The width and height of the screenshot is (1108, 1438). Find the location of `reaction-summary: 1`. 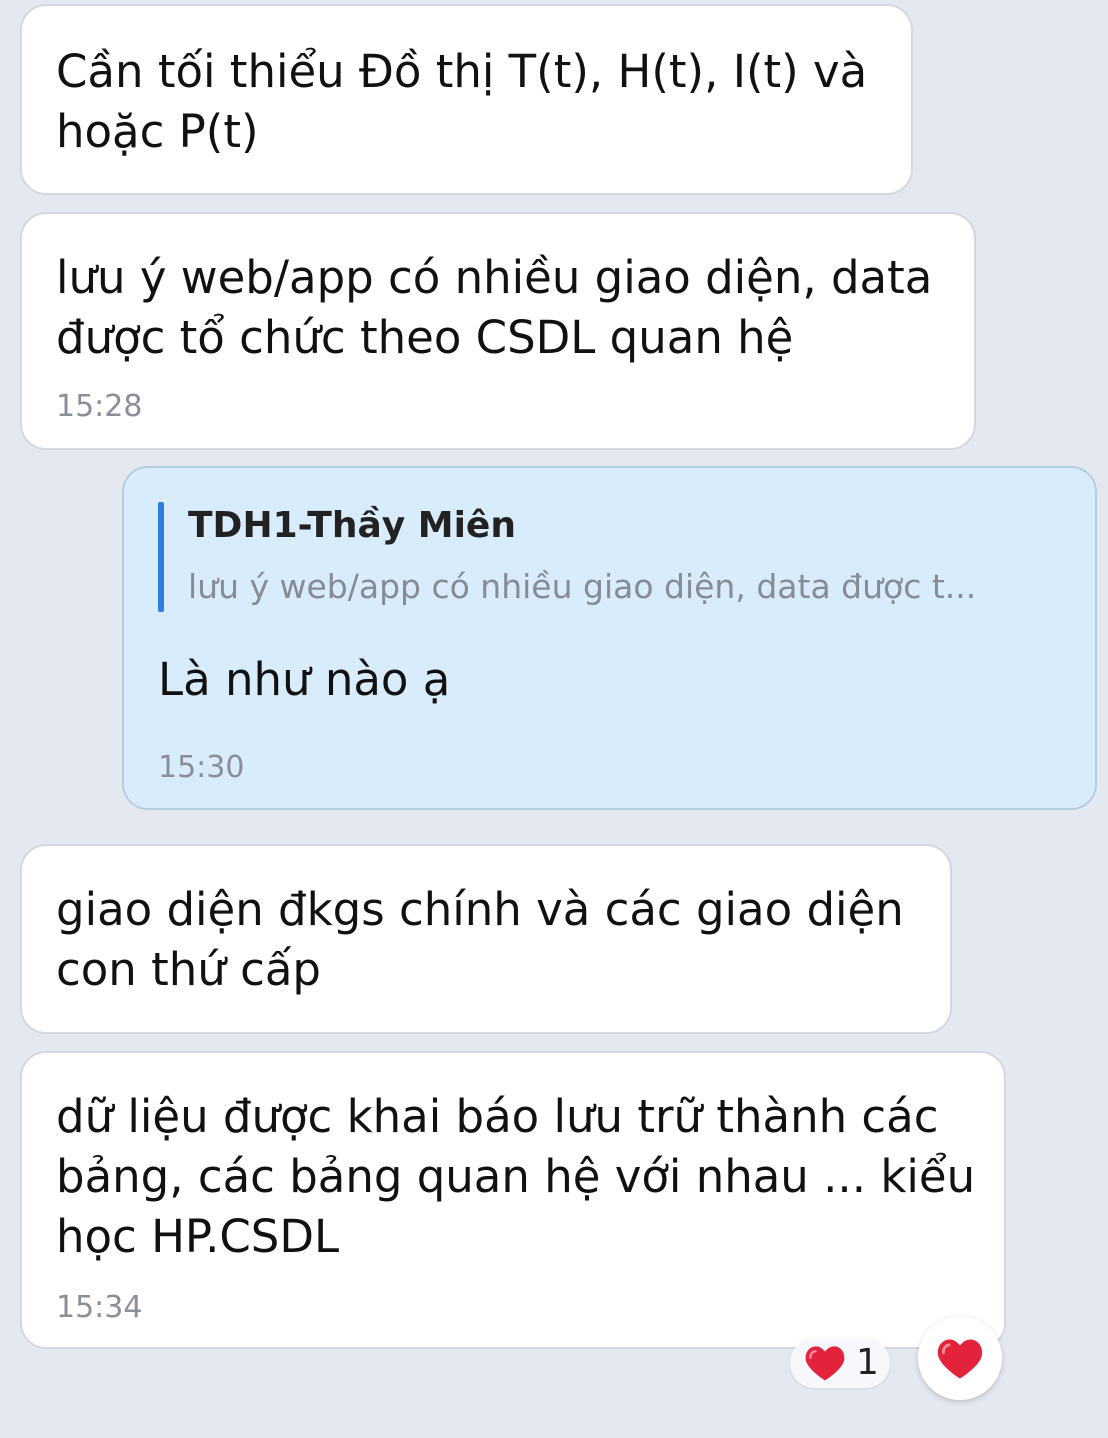

reaction-summary: 1 is located at coordinates (840, 1363).